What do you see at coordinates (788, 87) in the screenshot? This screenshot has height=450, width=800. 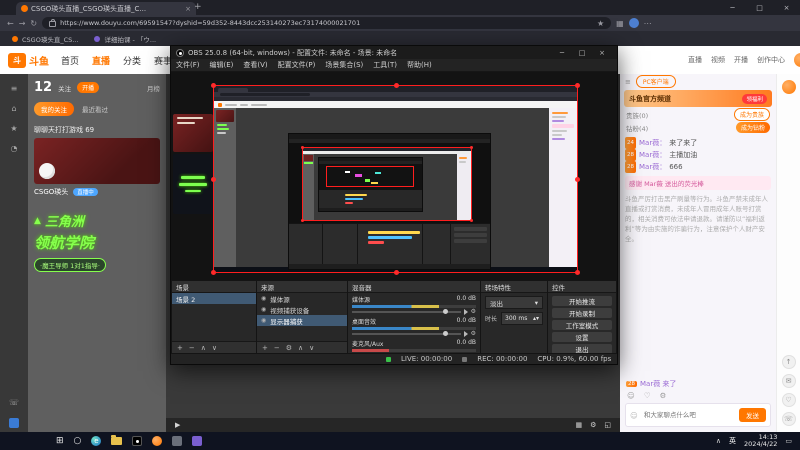 I see `activity-icon` at bounding box center [788, 87].